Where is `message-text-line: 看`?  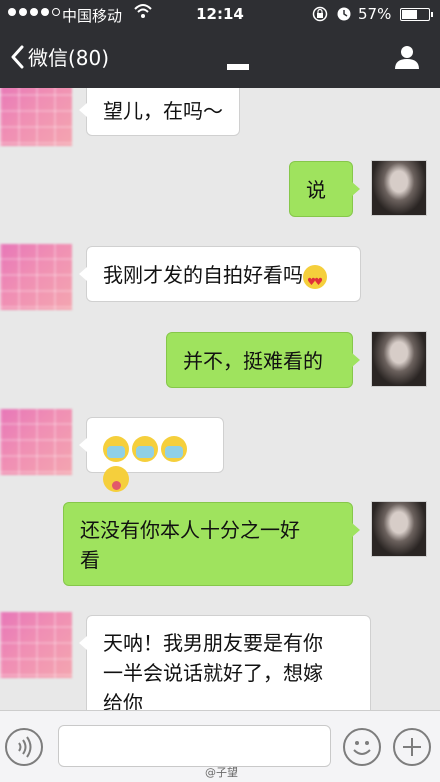 message-text-line: 看 is located at coordinates (90, 560).